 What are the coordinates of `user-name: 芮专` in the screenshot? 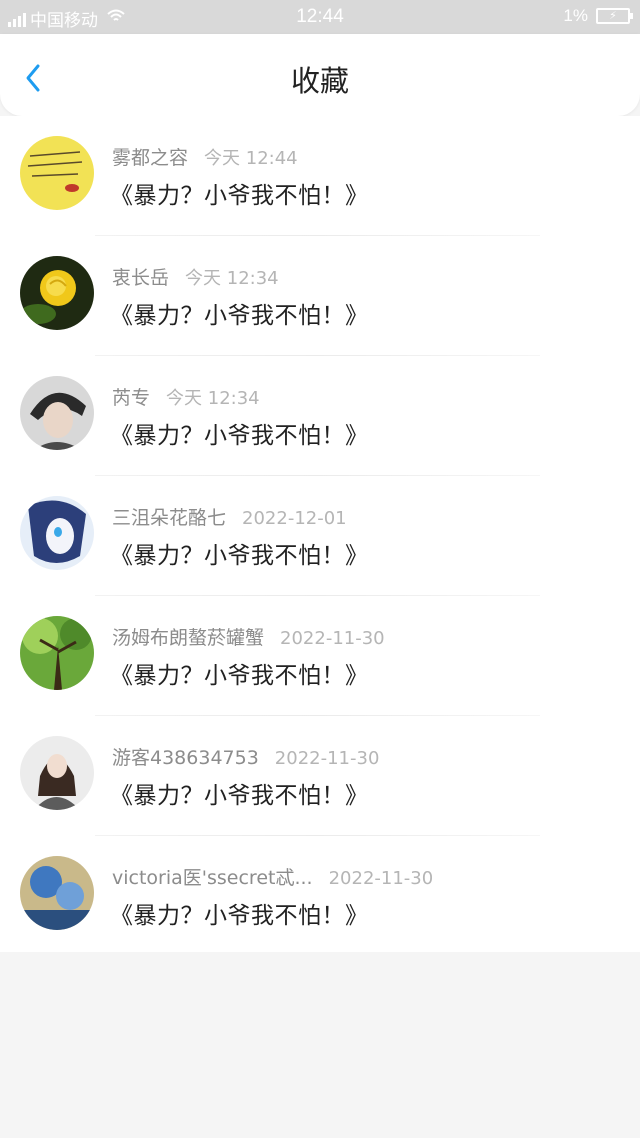 It's located at (131, 398).